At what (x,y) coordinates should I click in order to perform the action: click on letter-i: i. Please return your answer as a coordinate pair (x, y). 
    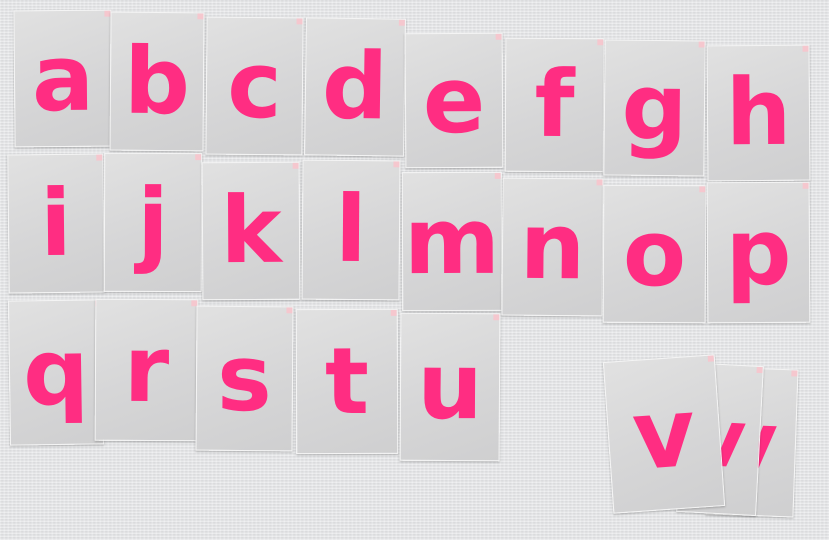
    Looking at the image, I should click on (56, 223).